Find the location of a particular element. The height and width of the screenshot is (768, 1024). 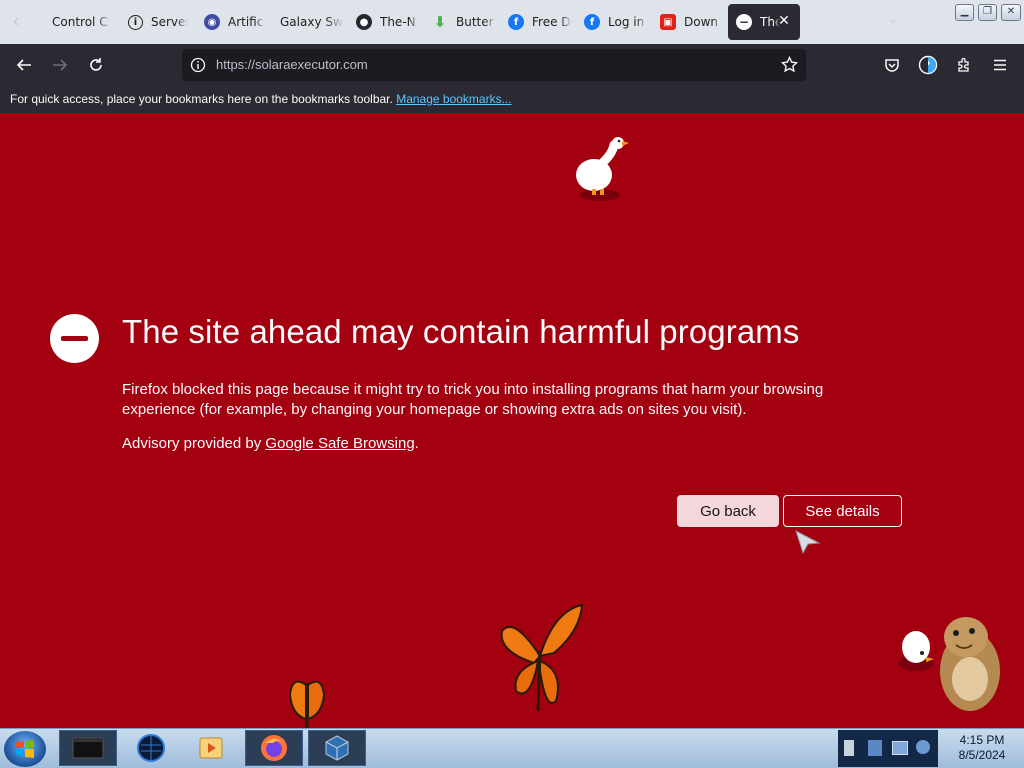

blocked-warning-icon is located at coordinates (74, 338).